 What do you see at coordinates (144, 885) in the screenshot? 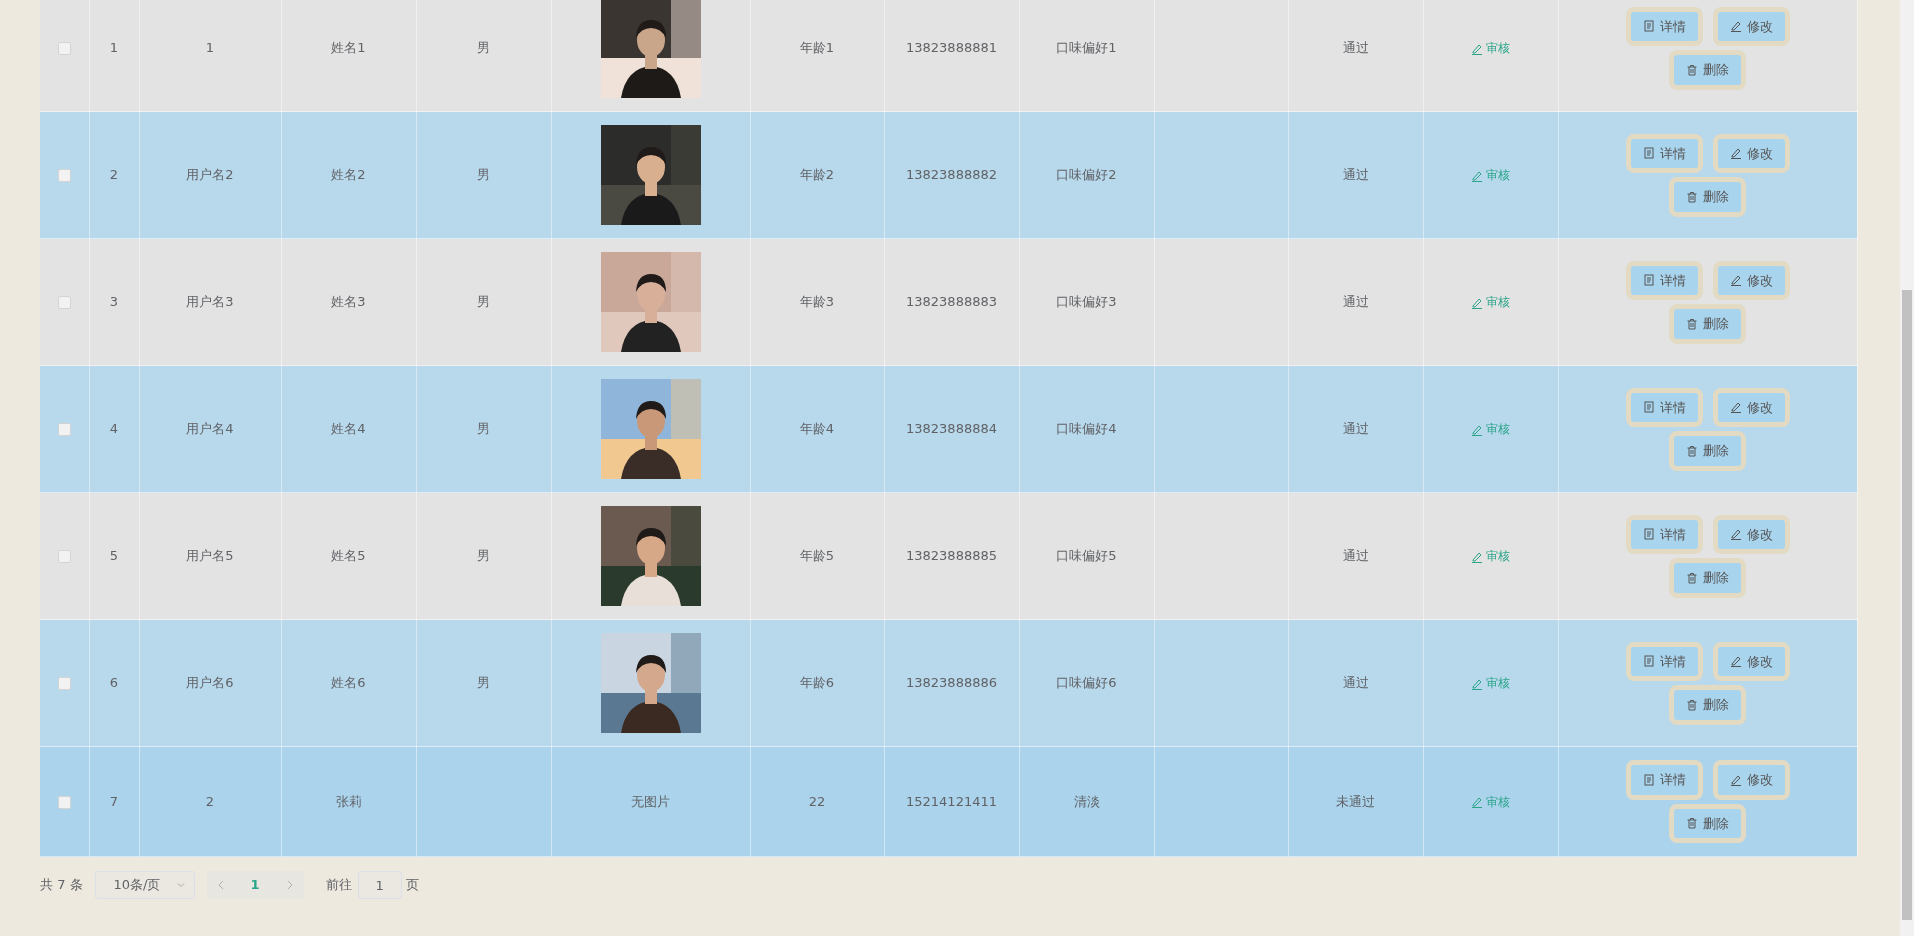
I see `page-size-select: 10条/页` at bounding box center [144, 885].